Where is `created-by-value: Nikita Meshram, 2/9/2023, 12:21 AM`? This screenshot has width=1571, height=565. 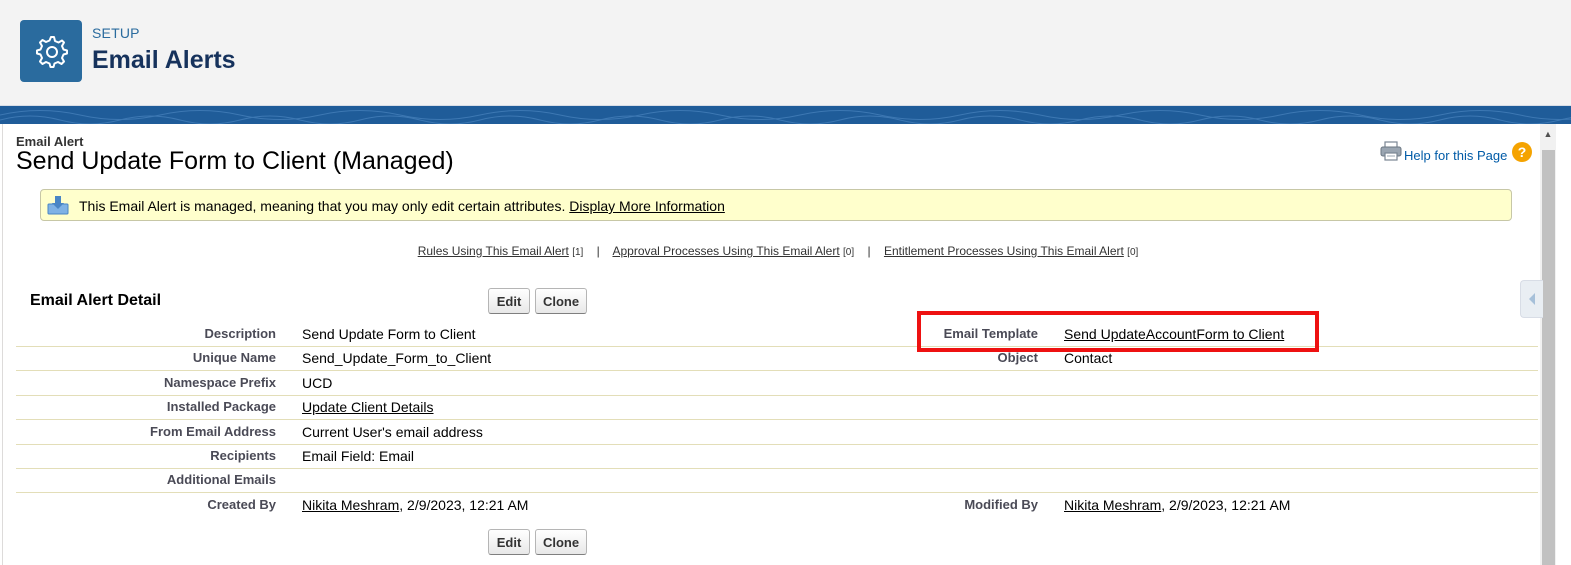
created-by-value: Nikita Meshram, 2/9/2023, 12:21 AM is located at coordinates (415, 505).